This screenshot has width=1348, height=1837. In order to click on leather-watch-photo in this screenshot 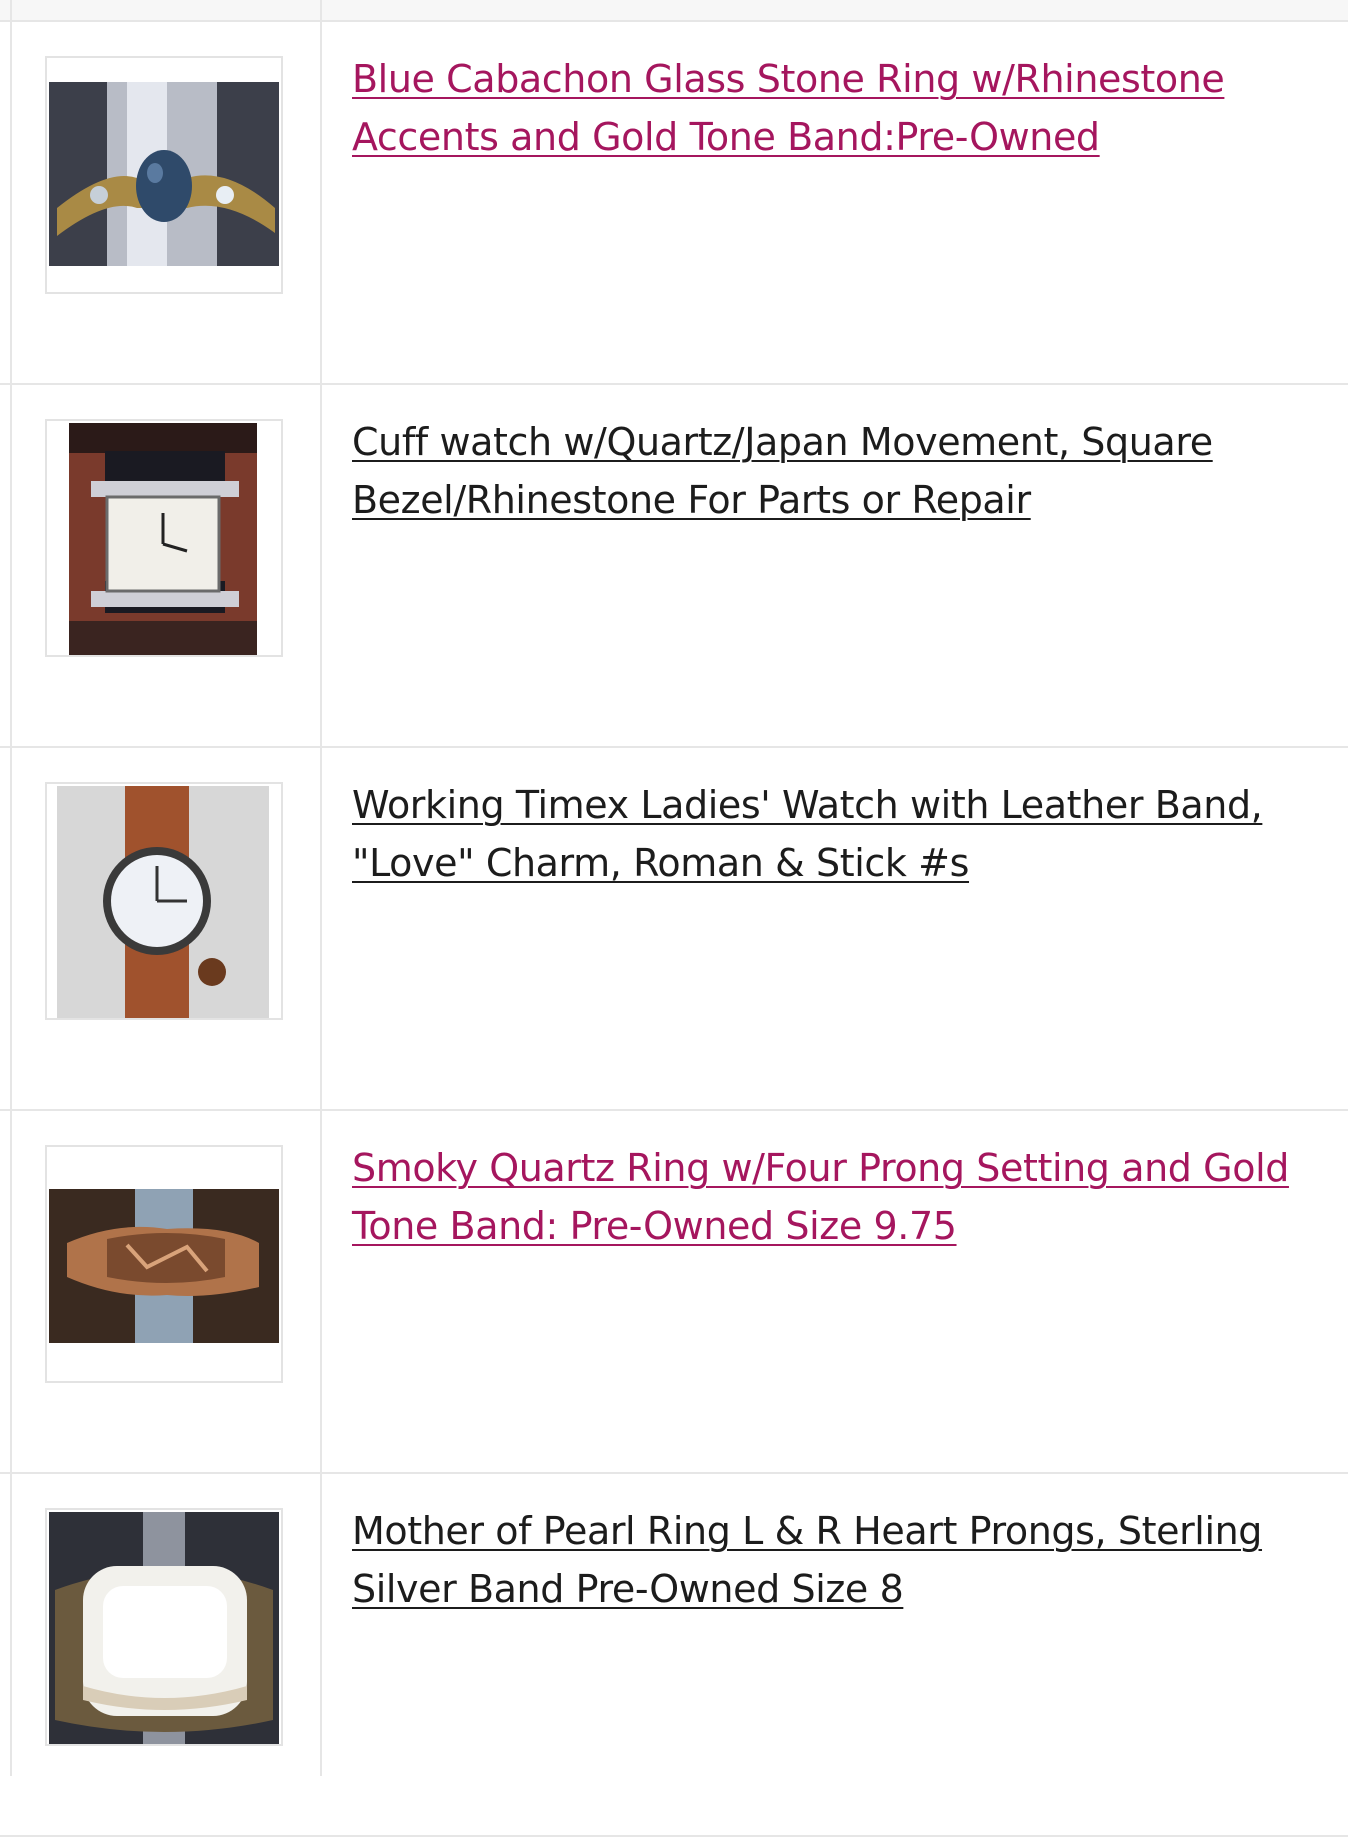, I will do `click(164, 901)`.